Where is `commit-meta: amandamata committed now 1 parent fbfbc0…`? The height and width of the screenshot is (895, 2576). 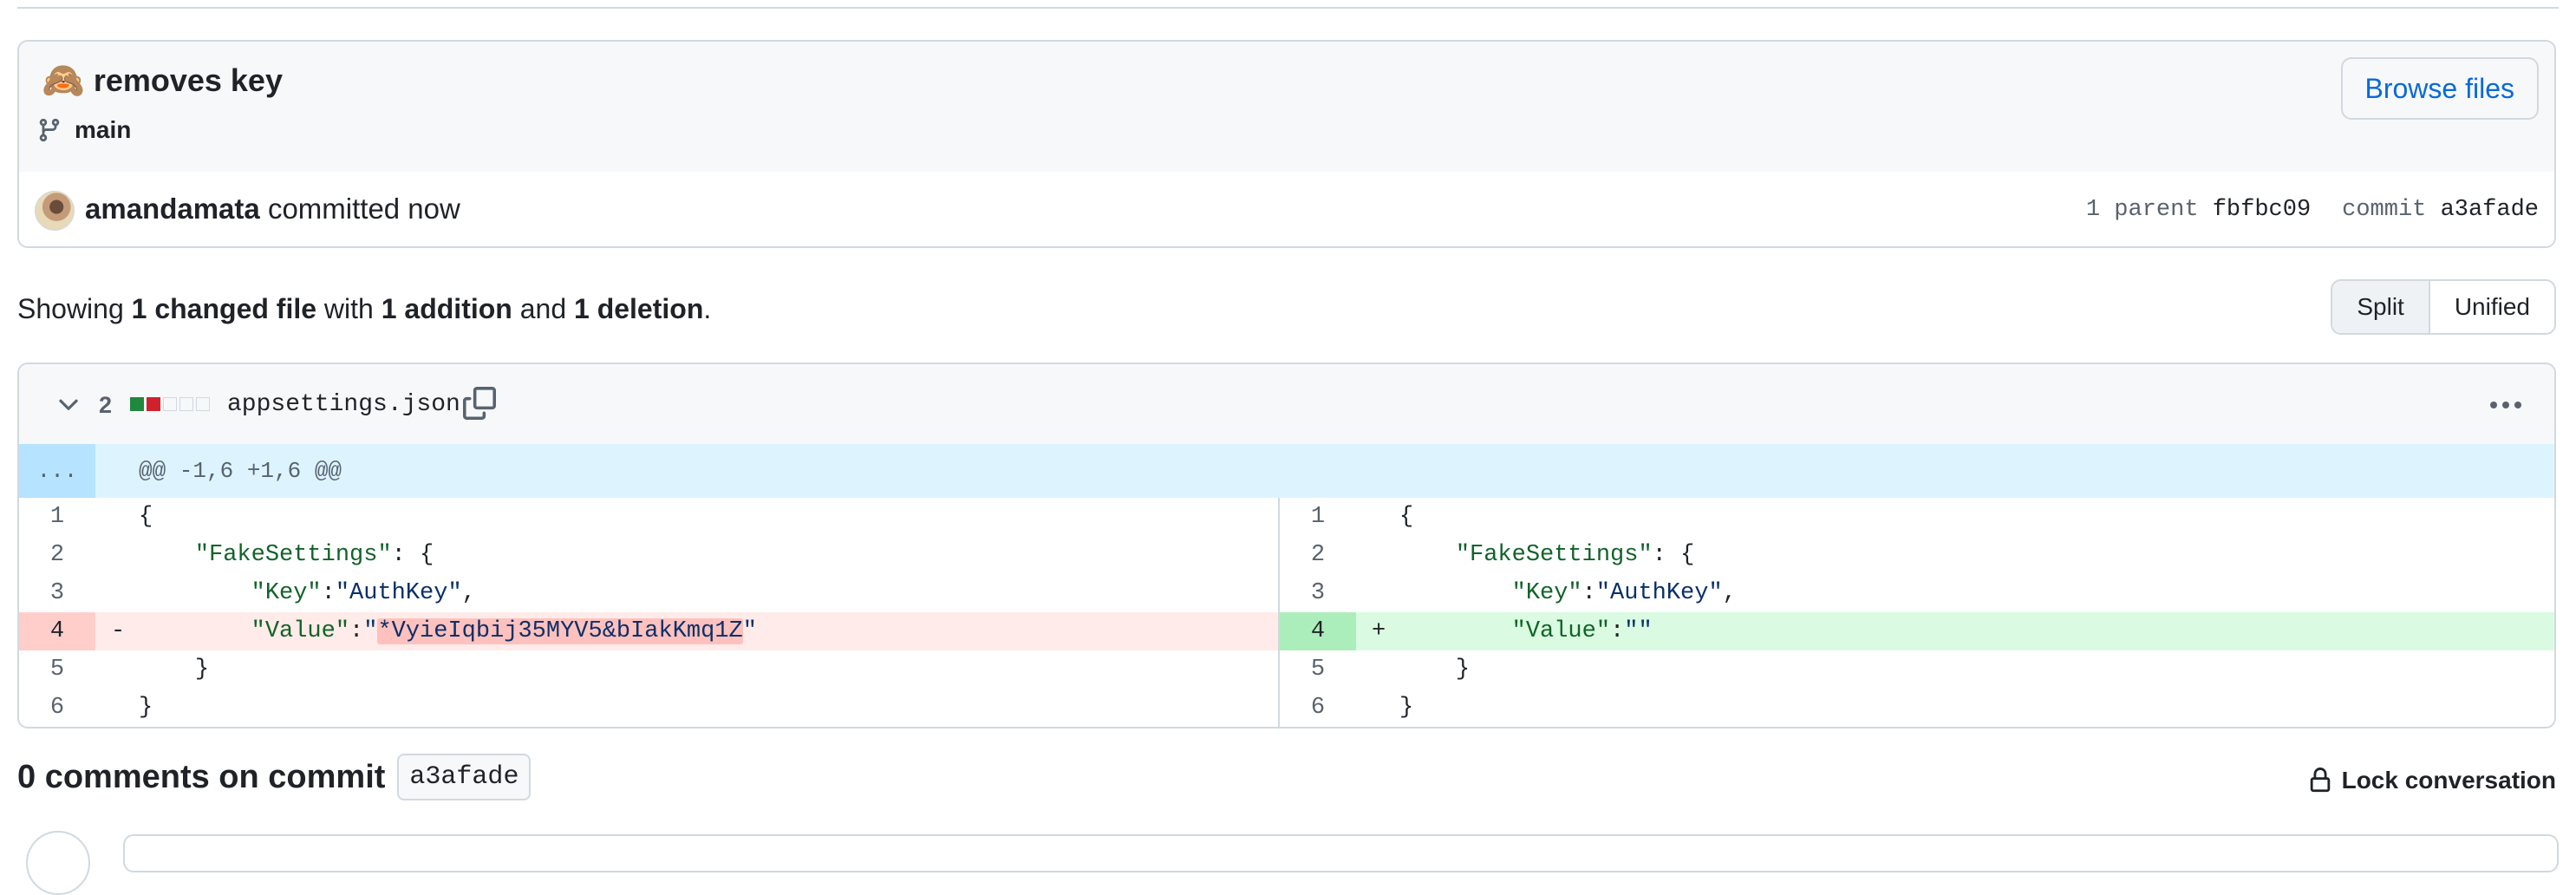 commit-meta: amandamata committed now 1 parent fbfbc0… is located at coordinates (1287, 209).